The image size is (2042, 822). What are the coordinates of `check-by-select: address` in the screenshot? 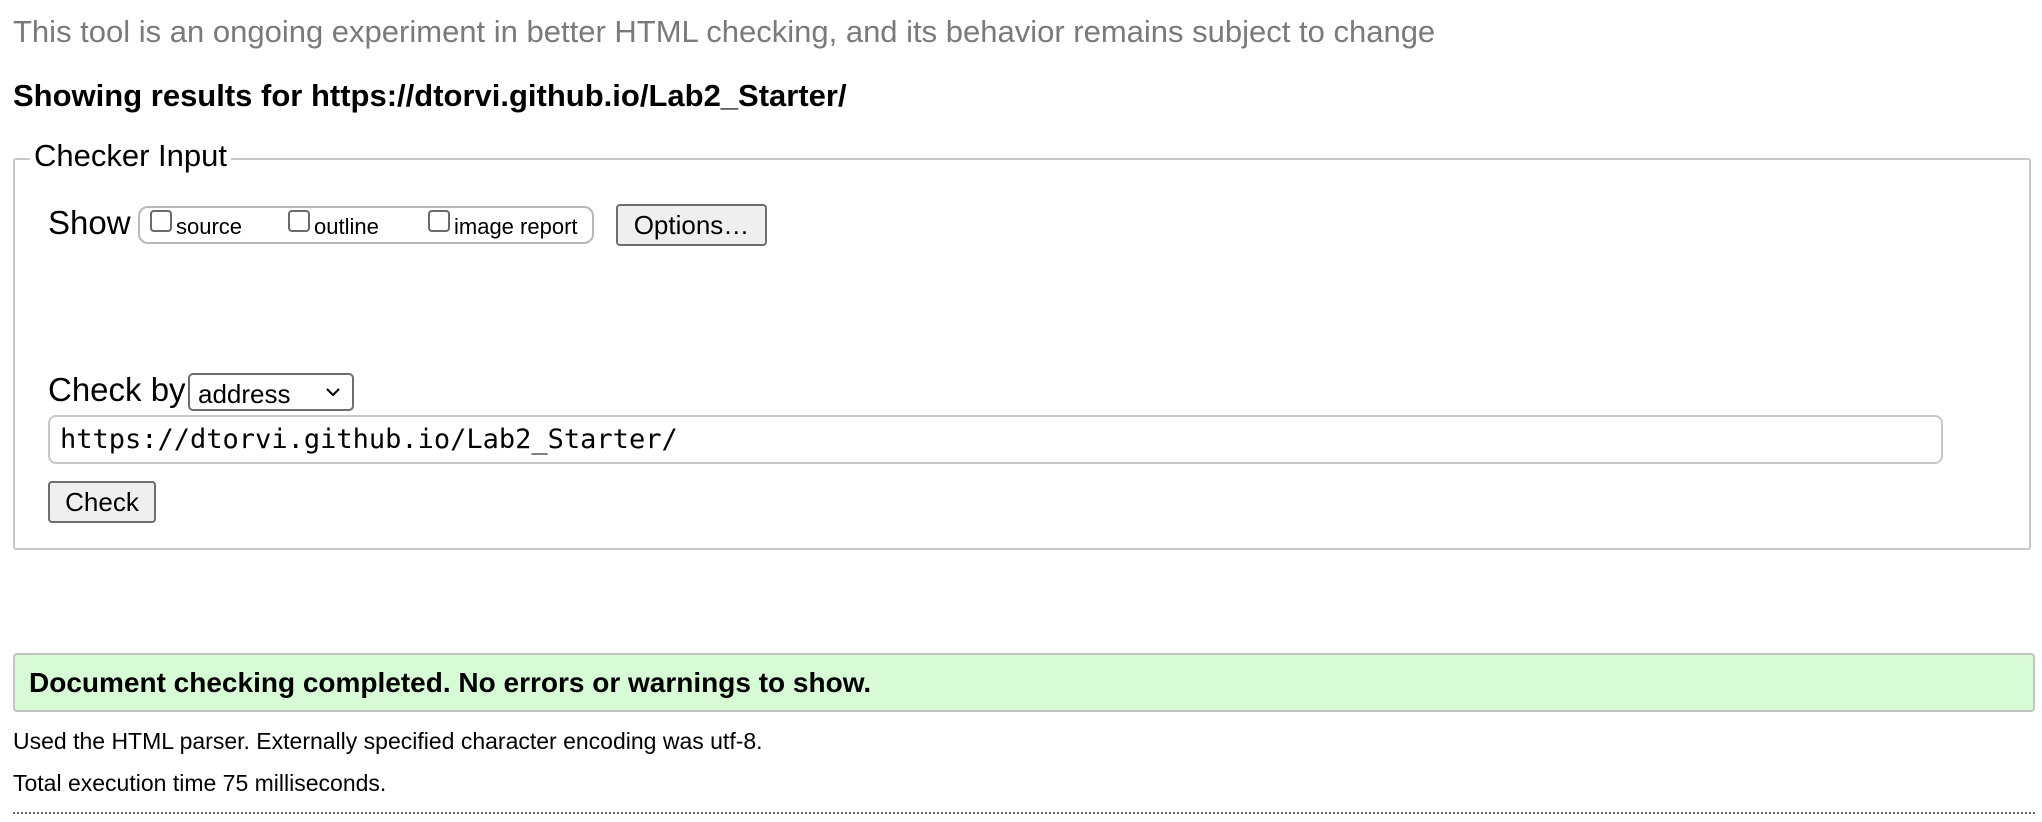 It's located at (271, 392).